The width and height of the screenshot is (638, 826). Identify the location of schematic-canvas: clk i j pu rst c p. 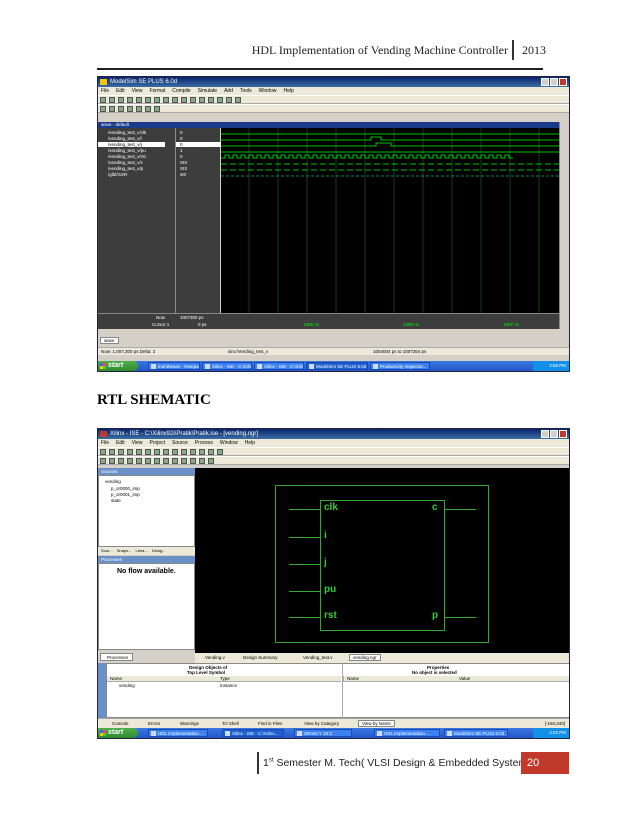
(382, 560).